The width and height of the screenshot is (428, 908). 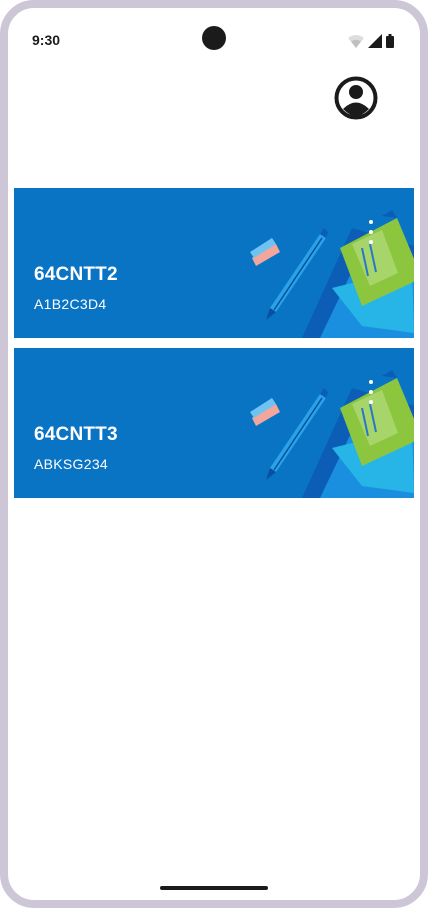 I want to click on camera-cutout, so click(x=214, y=38).